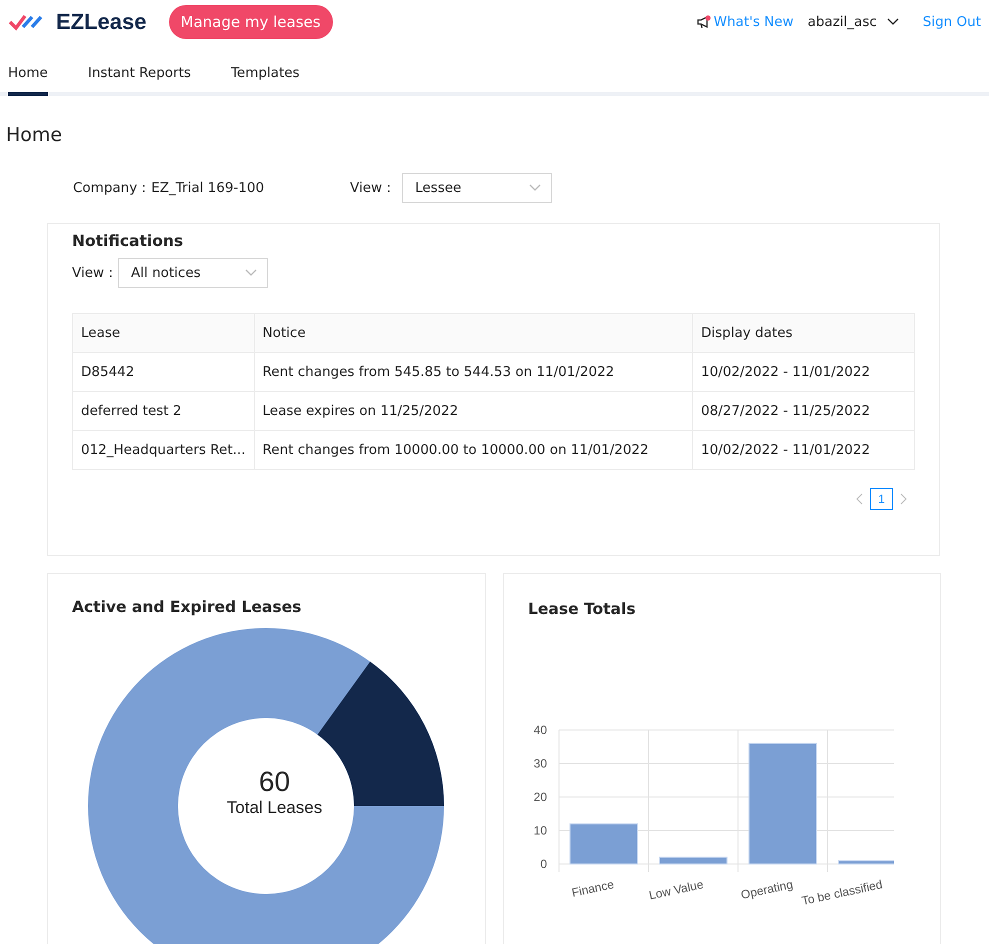  Describe the element at coordinates (250, 22) in the screenshot. I see `manage-leases-button: Manage my leases` at that location.